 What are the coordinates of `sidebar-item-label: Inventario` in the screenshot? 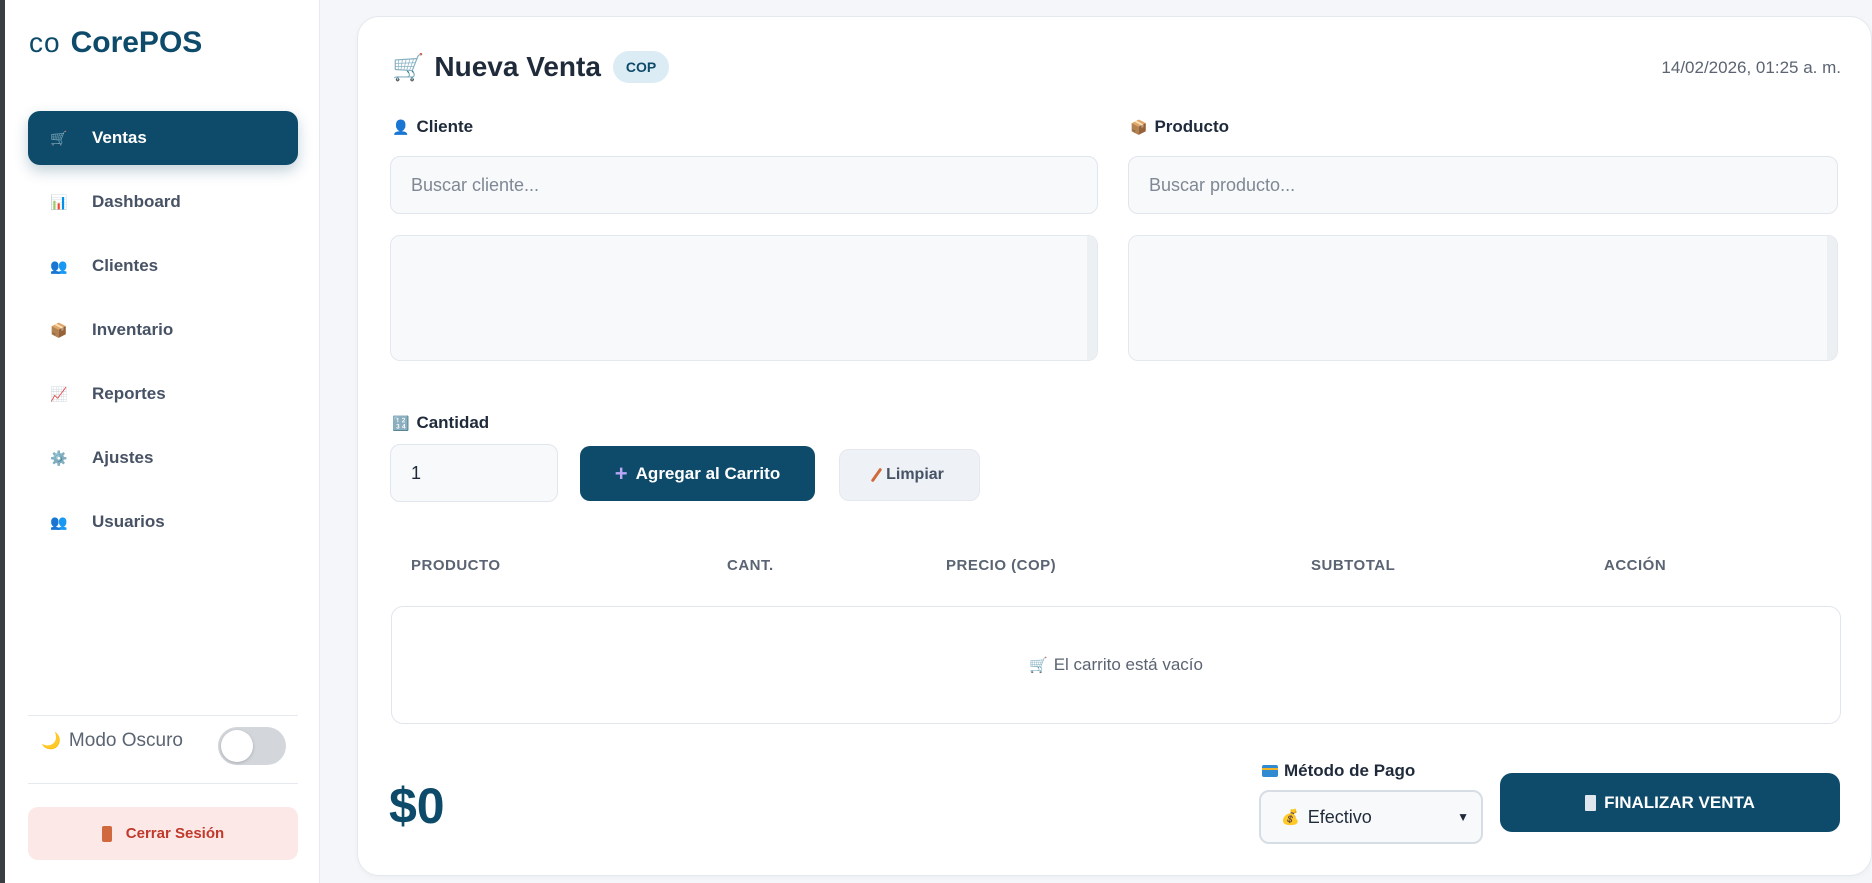 It's located at (133, 329).